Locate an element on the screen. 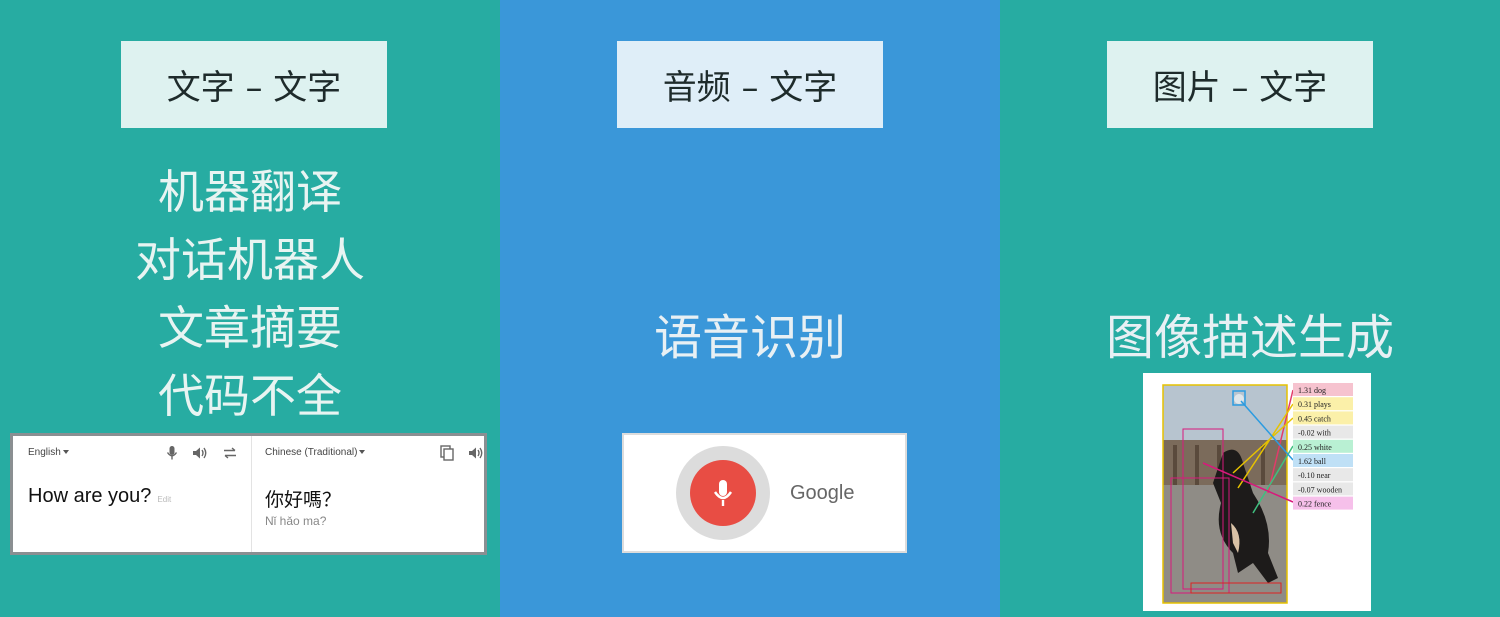  caption-word-label: 0.31 plays is located at coordinates (1314, 404).